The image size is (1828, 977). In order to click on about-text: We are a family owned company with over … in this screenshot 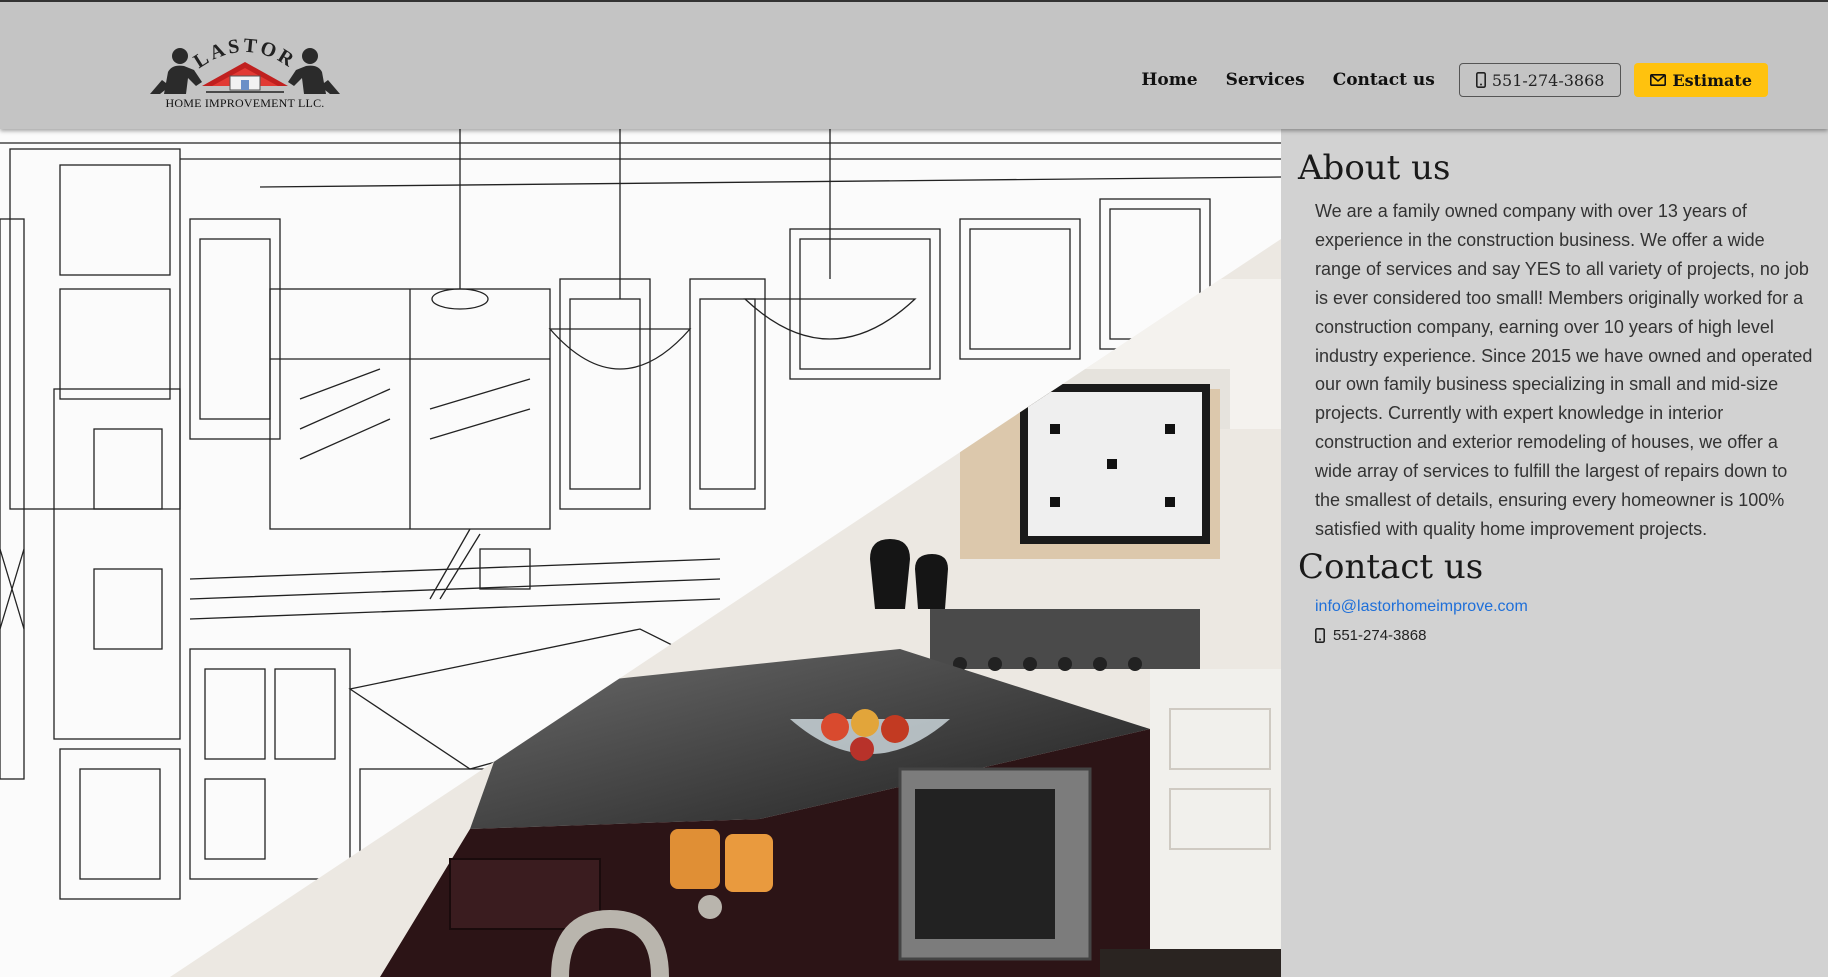, I will do `click(1564, 370)`.